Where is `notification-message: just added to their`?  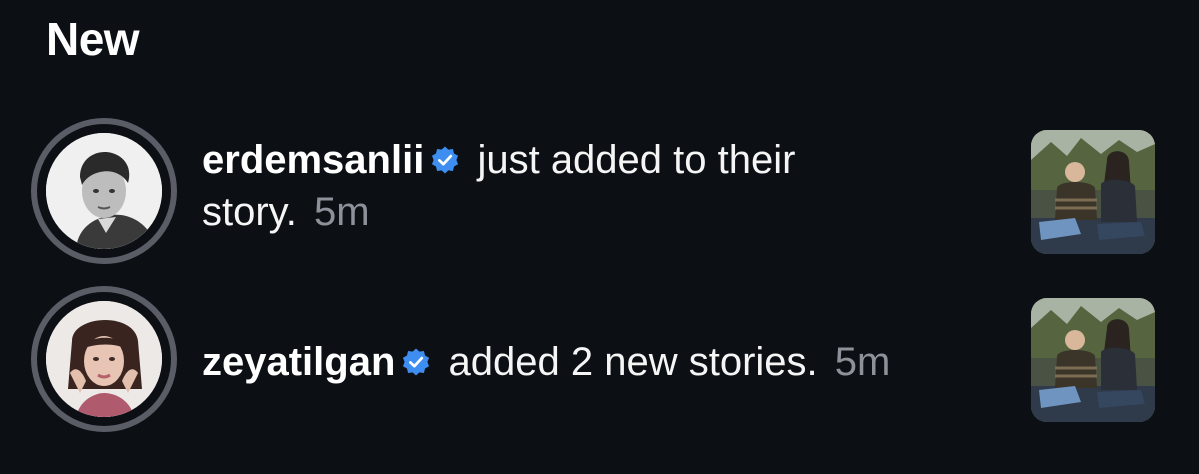
notification-message: just added to their is located at coordinates (636, 160).